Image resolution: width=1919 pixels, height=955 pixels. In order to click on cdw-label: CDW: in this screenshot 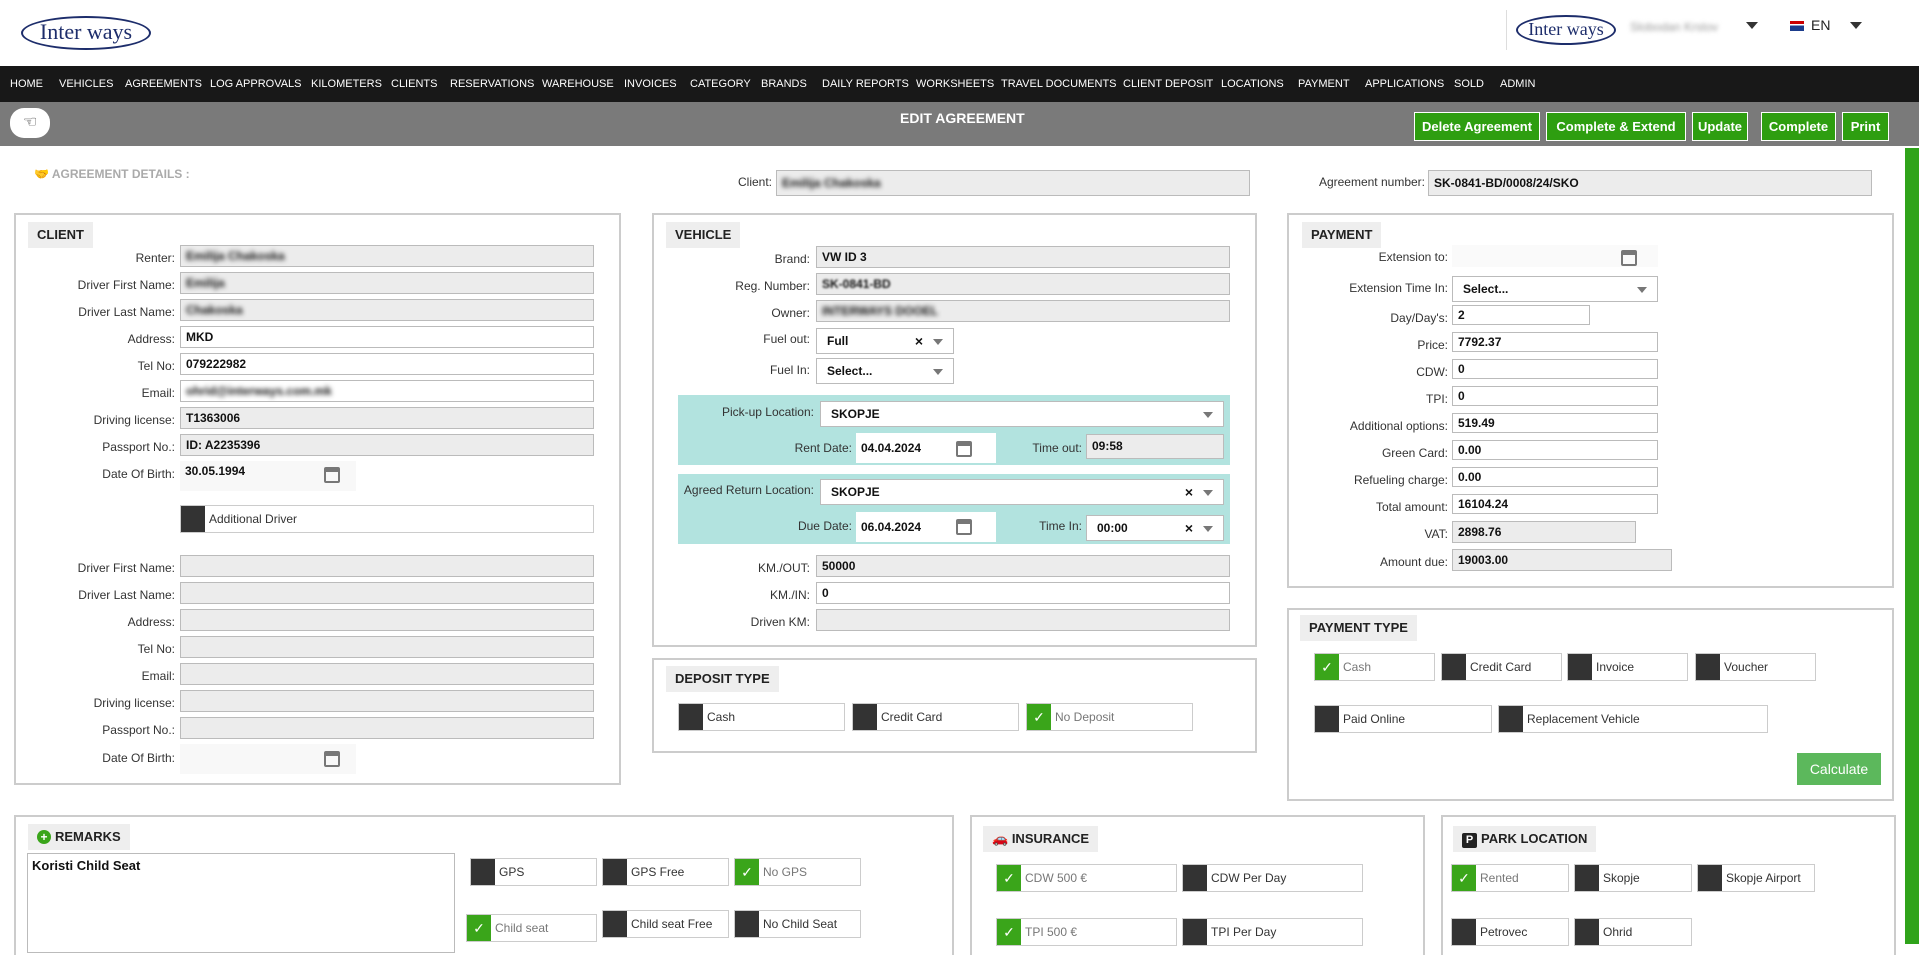, I will do `click(1432, 372)`.